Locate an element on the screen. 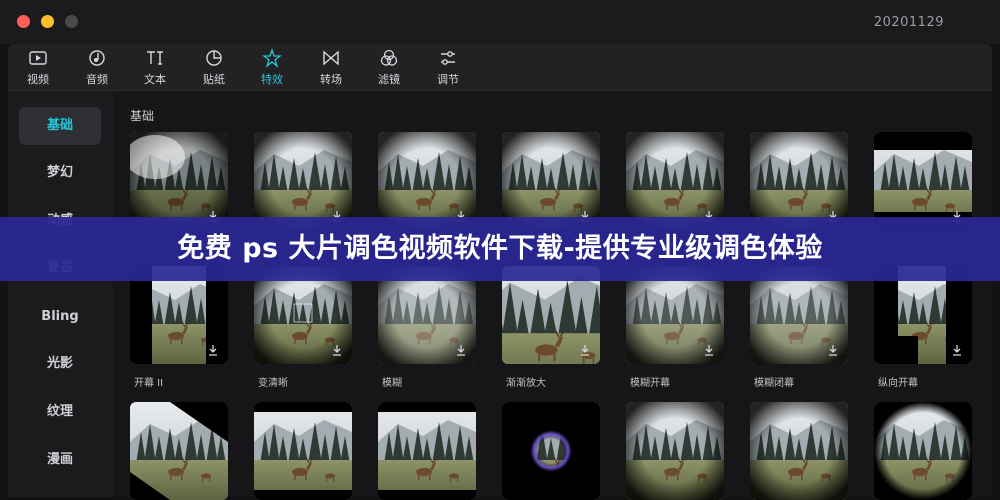 The width and height of the screenshot is (1000, 500). audio-icon is located at coordinates (97, 58).